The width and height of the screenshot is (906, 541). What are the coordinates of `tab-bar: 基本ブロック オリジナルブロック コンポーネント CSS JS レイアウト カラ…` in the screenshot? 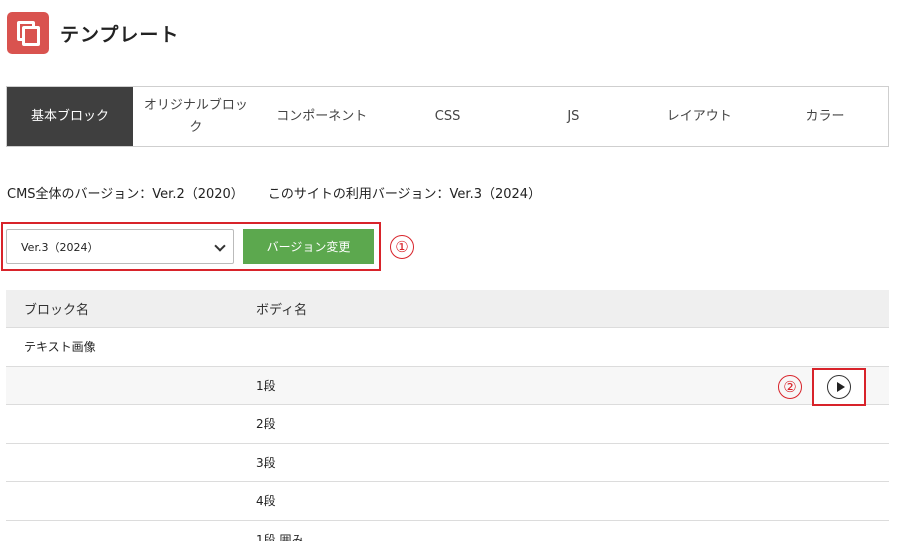 It's located at (447, 116).